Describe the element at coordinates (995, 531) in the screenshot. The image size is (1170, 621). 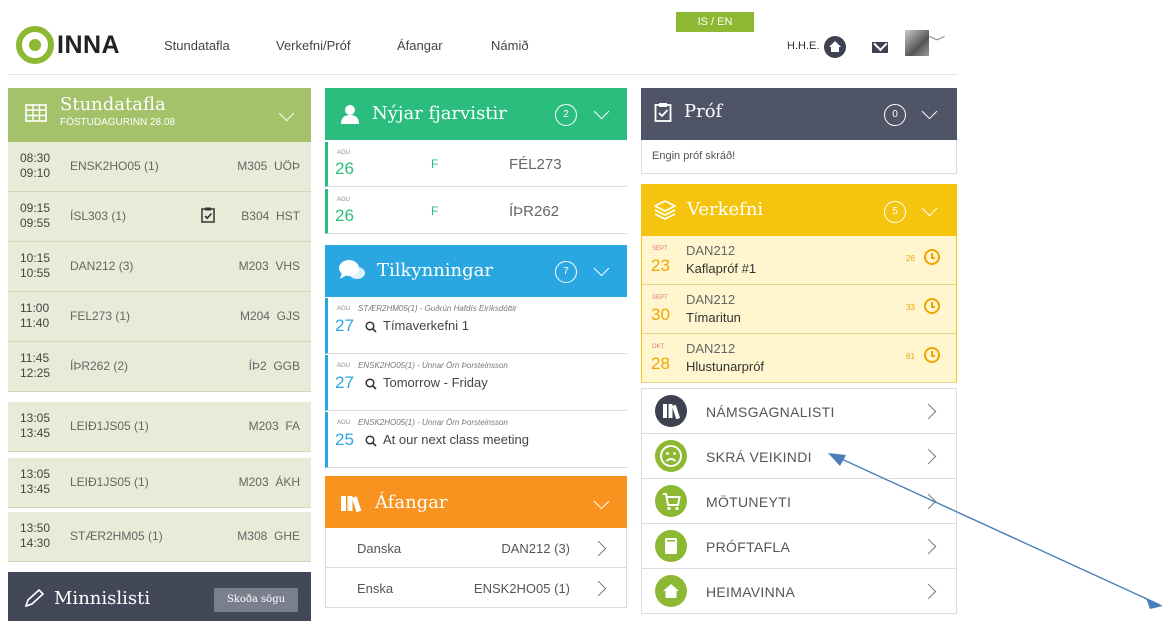
I see `annotation-arrow` at that location.